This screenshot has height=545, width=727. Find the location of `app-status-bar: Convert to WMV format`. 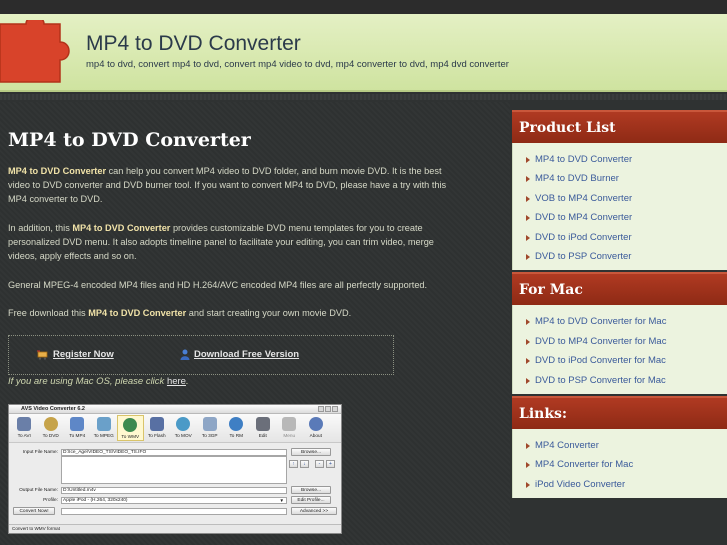

app-status-bar: Convert to WMV format is located at coordinates (175, 528).